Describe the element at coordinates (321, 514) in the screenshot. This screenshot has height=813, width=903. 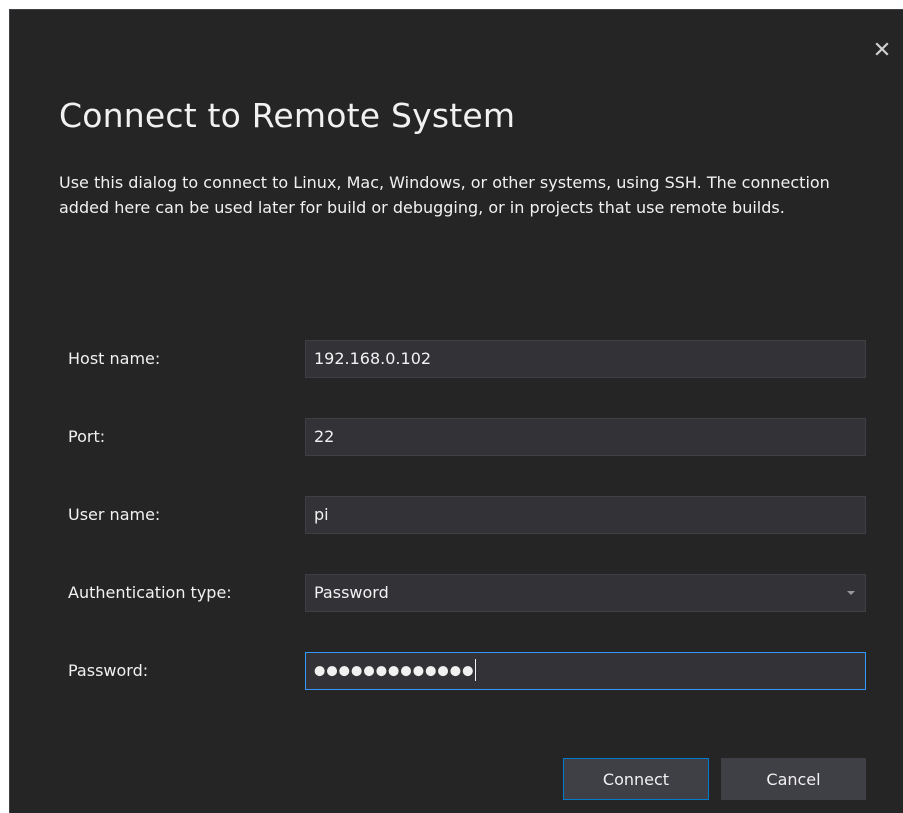
I see `user-name-value: pi` at that location.